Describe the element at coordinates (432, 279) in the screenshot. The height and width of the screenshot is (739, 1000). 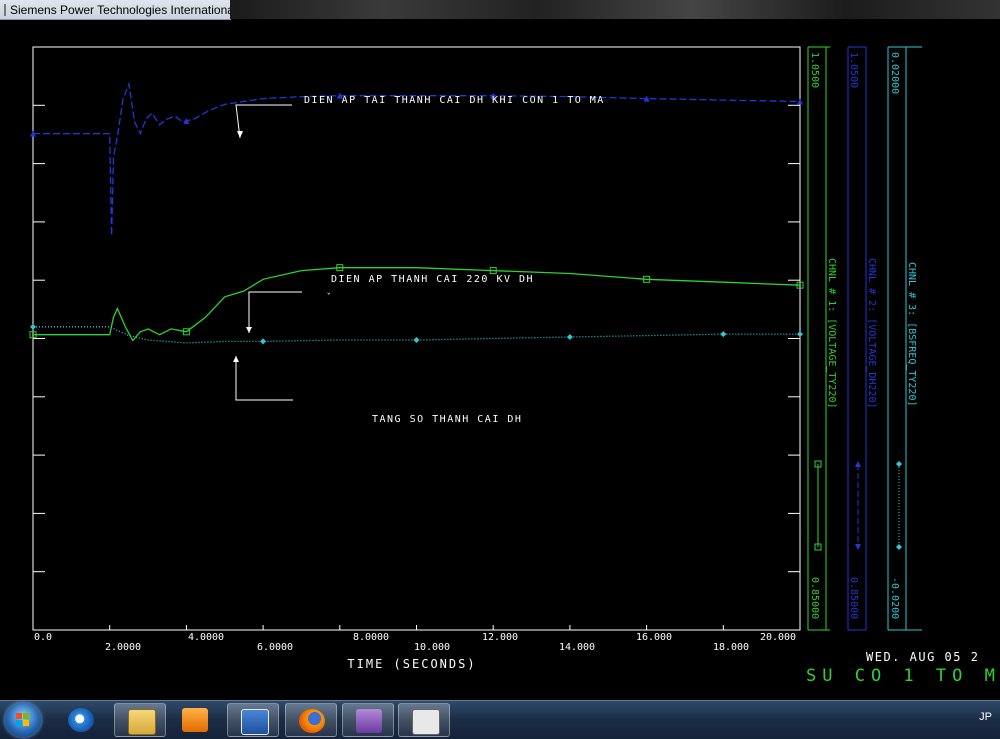
I see `annotation-green-text: DIEN AP THANH CAI 220 KV DH` at that location.